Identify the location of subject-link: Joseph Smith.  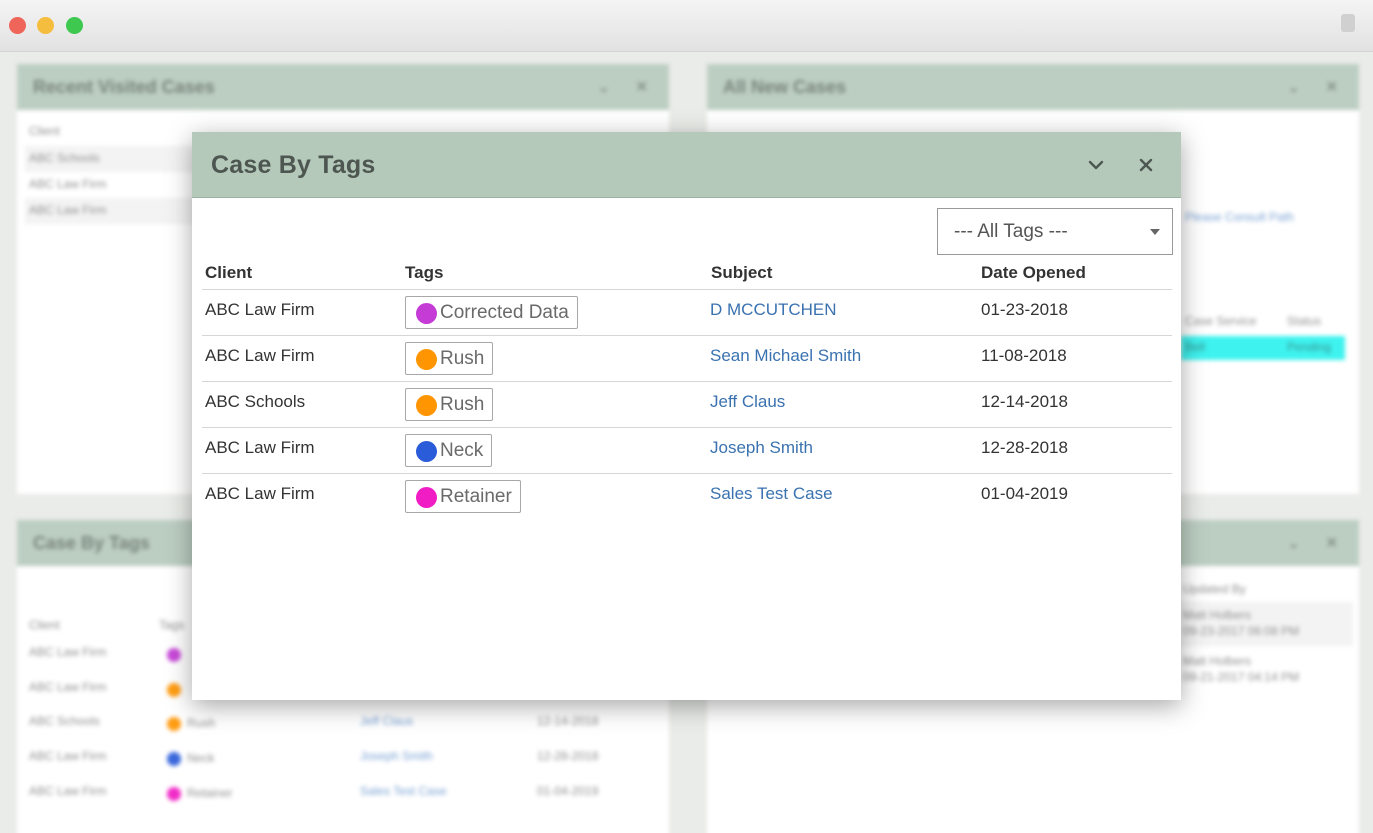
(761, 448).